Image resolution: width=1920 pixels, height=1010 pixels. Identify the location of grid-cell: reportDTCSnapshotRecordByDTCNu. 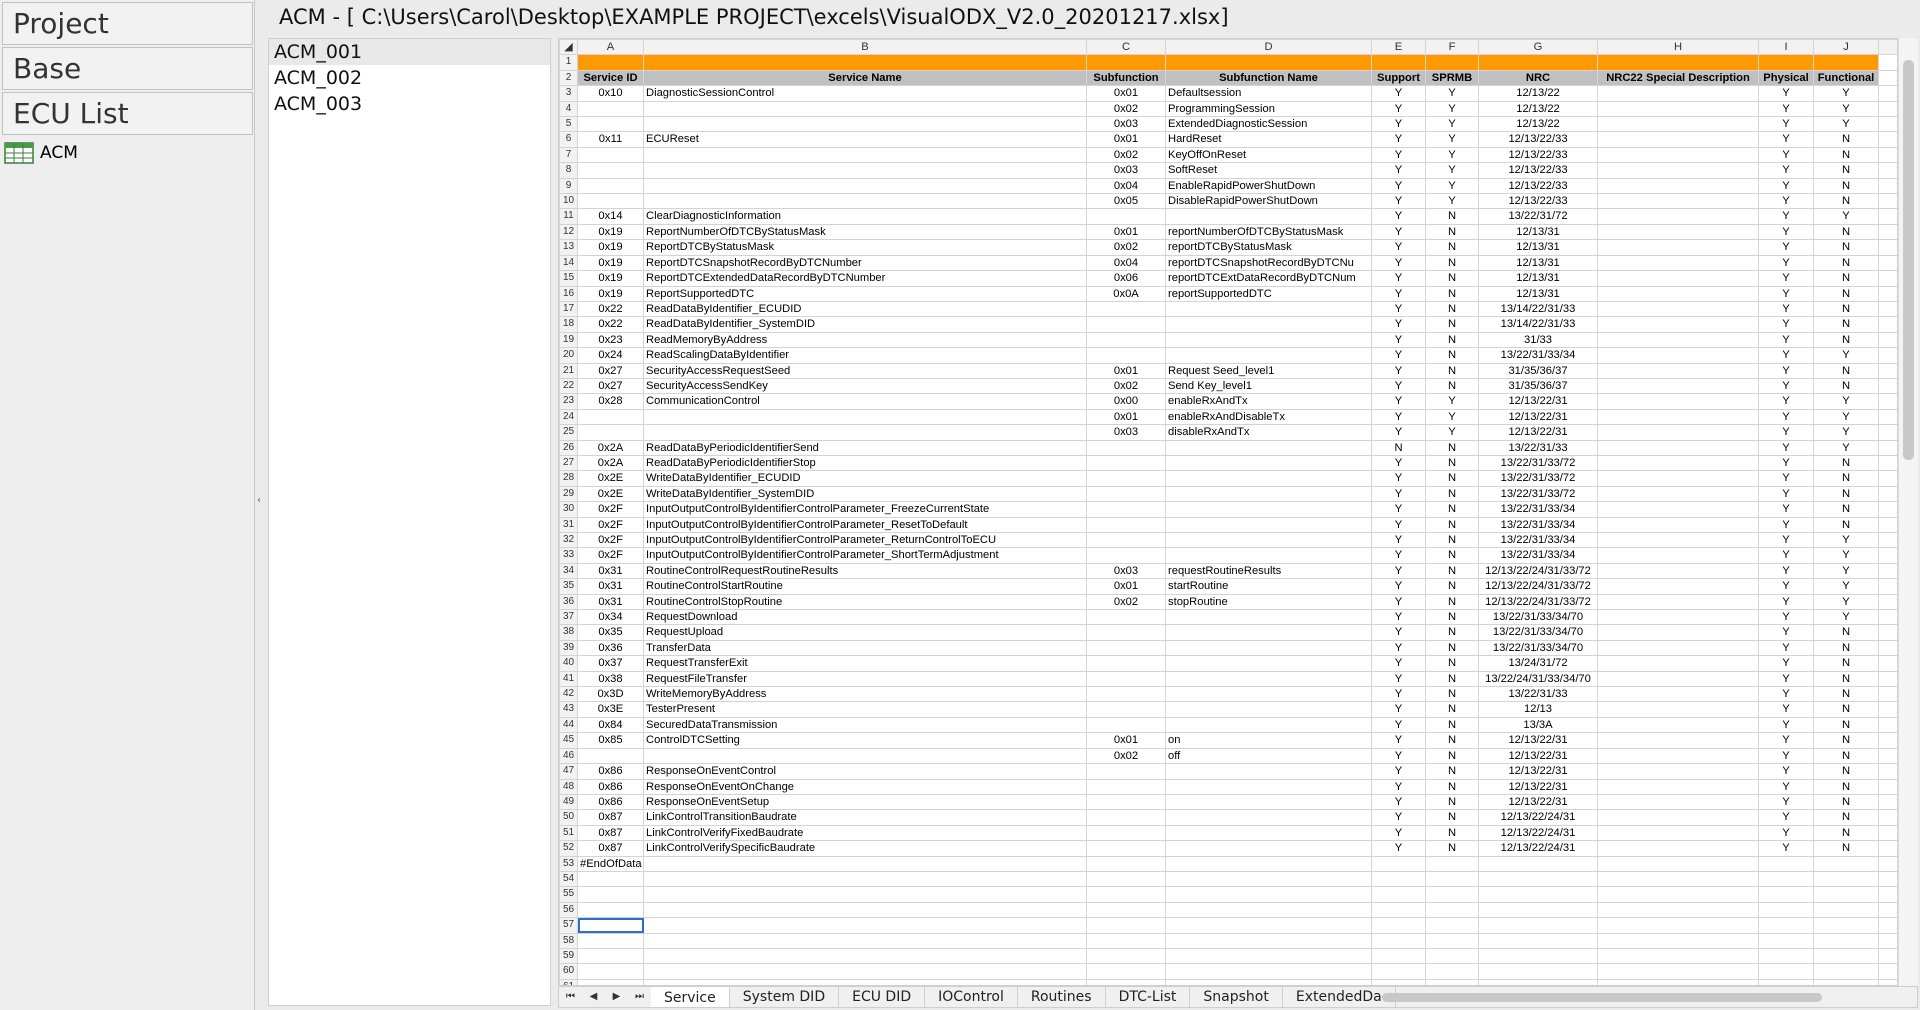
(1268, 263).